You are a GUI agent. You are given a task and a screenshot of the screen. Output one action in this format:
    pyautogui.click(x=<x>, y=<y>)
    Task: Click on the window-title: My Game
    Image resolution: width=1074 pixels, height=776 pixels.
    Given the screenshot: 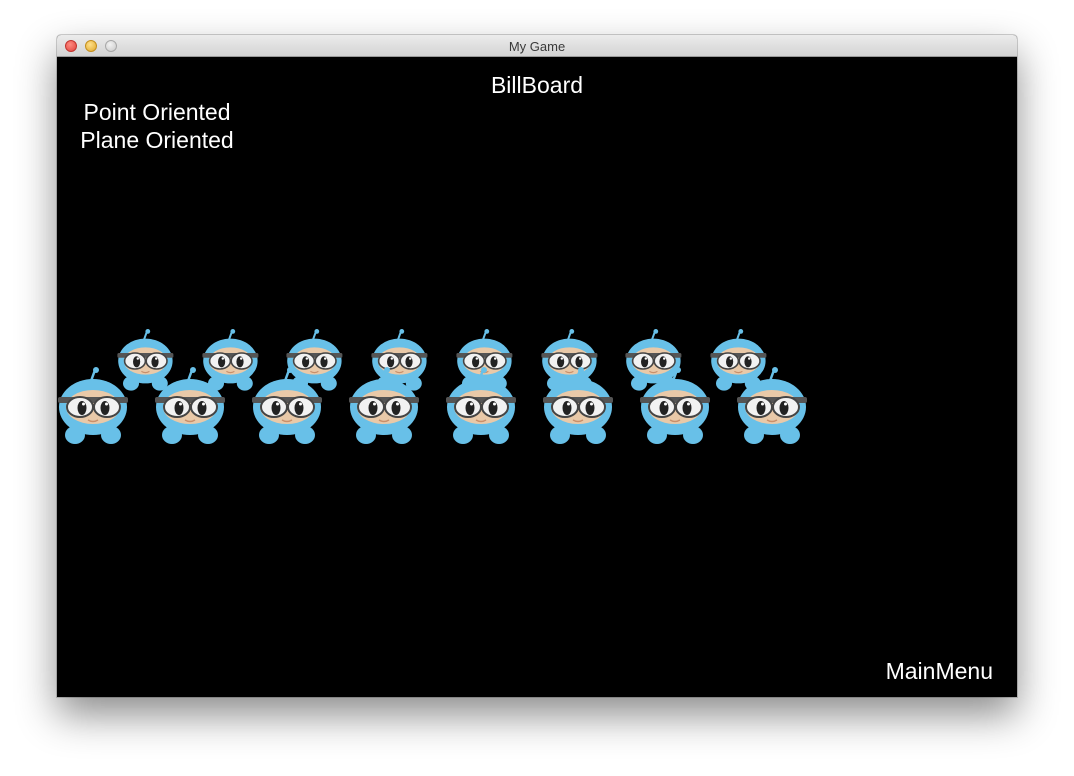 What is the action you would take?
    pyautogui.click(x=537, y=46)
    